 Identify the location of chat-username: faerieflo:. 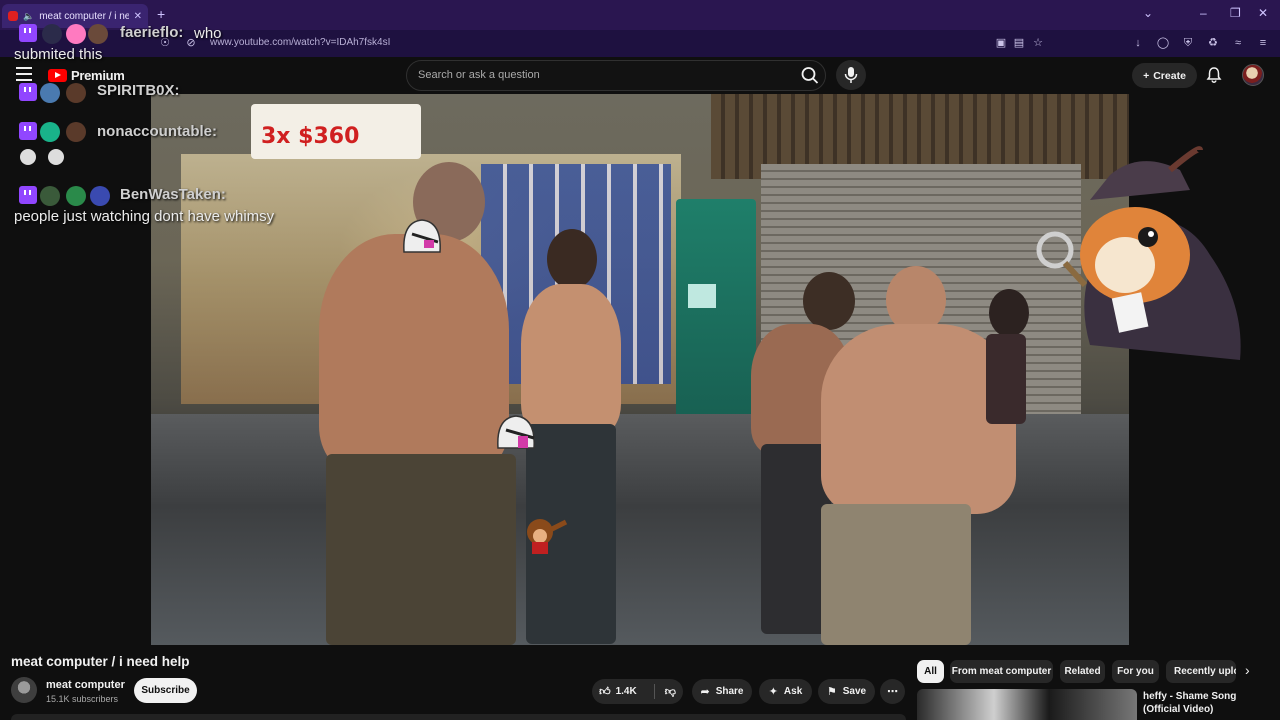
(152, 32).